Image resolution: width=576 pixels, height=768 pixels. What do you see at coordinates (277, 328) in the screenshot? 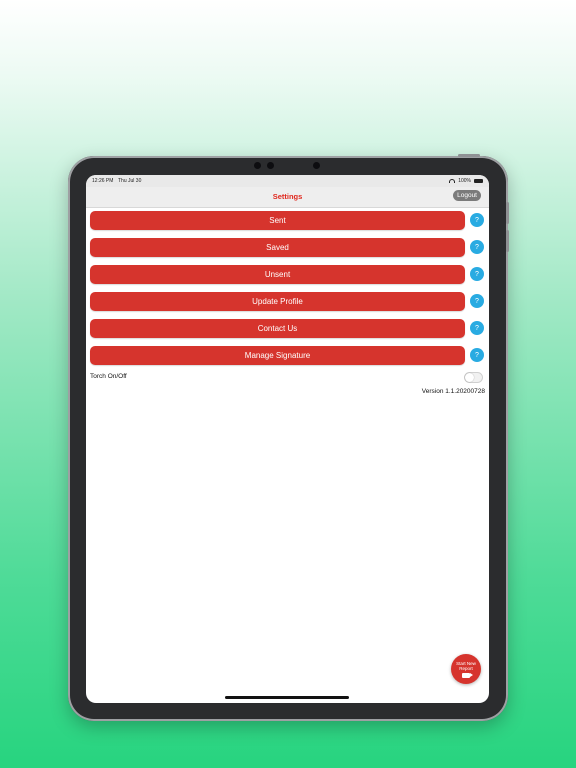
I see `contact-us-button: Contact Us` at bounding box center [277, 328].